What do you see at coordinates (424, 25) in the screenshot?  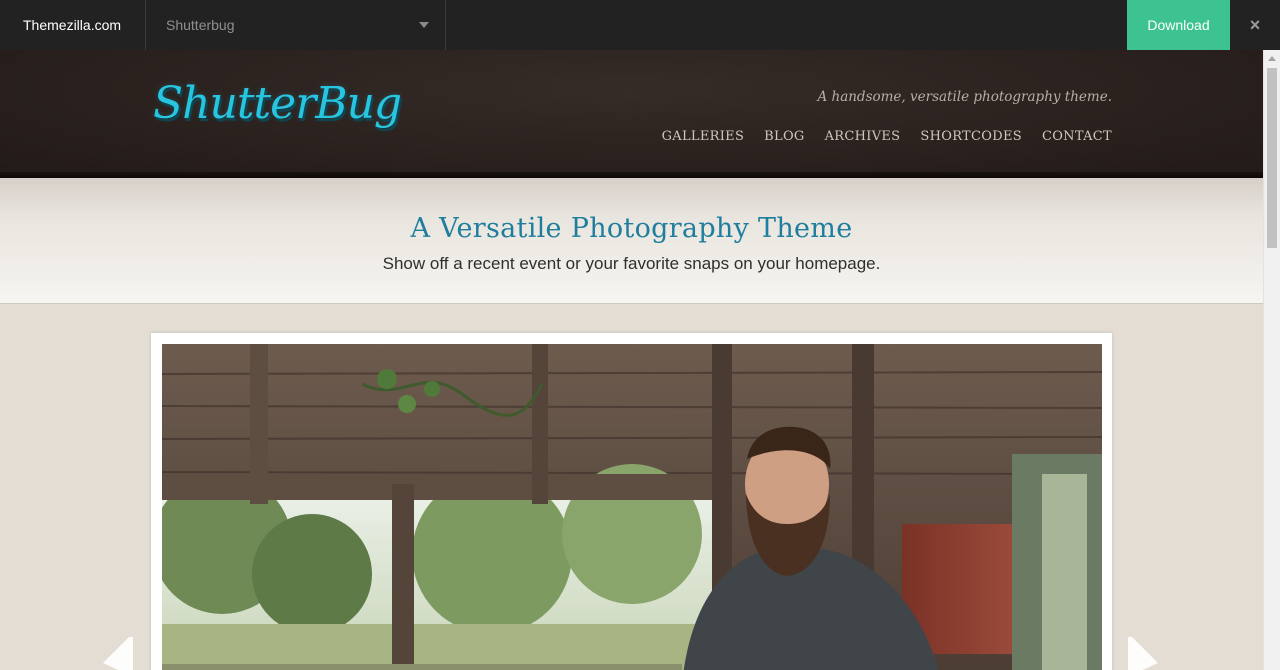 I see `chevron-down-icon` at bounding box center [424, 25].